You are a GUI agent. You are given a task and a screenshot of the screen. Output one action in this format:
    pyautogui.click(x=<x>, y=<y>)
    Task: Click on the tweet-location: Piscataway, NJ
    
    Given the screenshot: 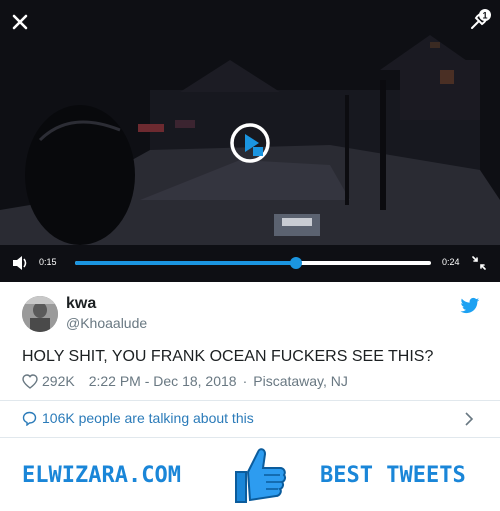 What is the action you would take?
    pyautogui.click(x=300, y=381)
    